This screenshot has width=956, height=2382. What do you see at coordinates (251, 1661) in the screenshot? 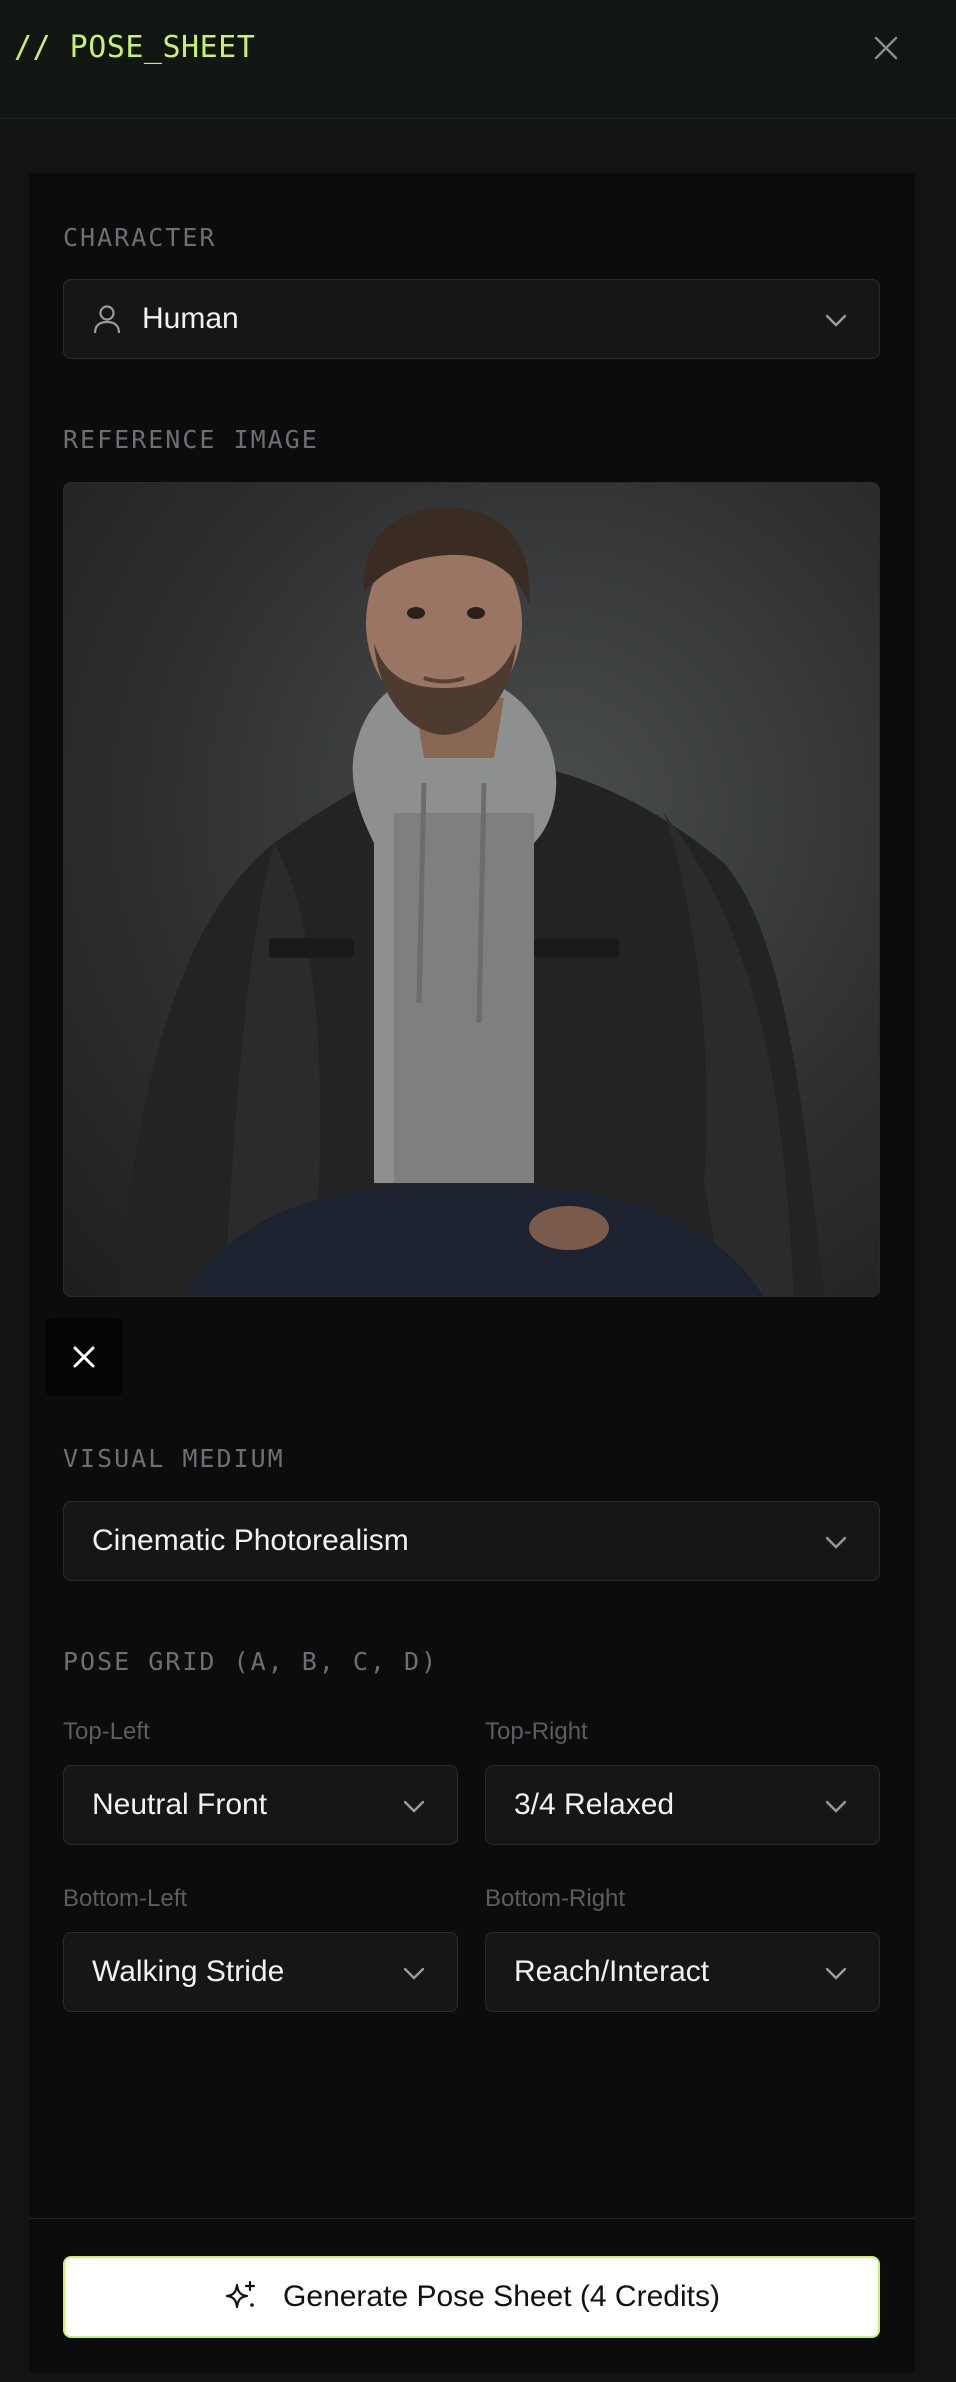
I see `pose-grid-label: POSE GRID (A, B, C, D)` at bounding box center [251, 1661].